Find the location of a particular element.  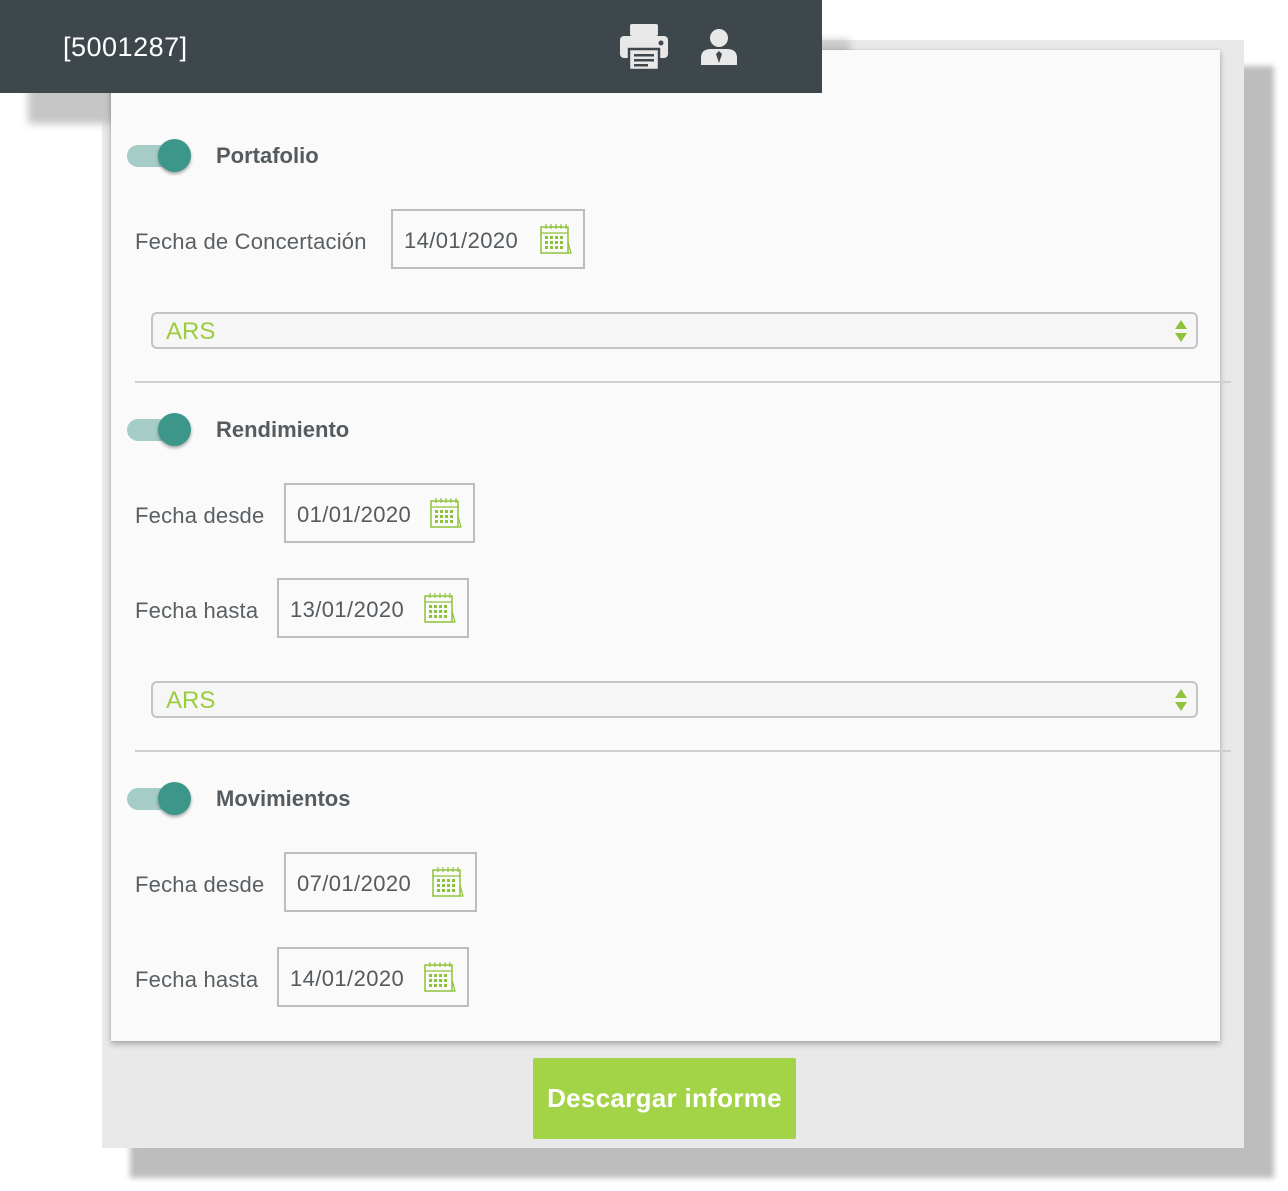

print-button is located at coordinates (644, 47).